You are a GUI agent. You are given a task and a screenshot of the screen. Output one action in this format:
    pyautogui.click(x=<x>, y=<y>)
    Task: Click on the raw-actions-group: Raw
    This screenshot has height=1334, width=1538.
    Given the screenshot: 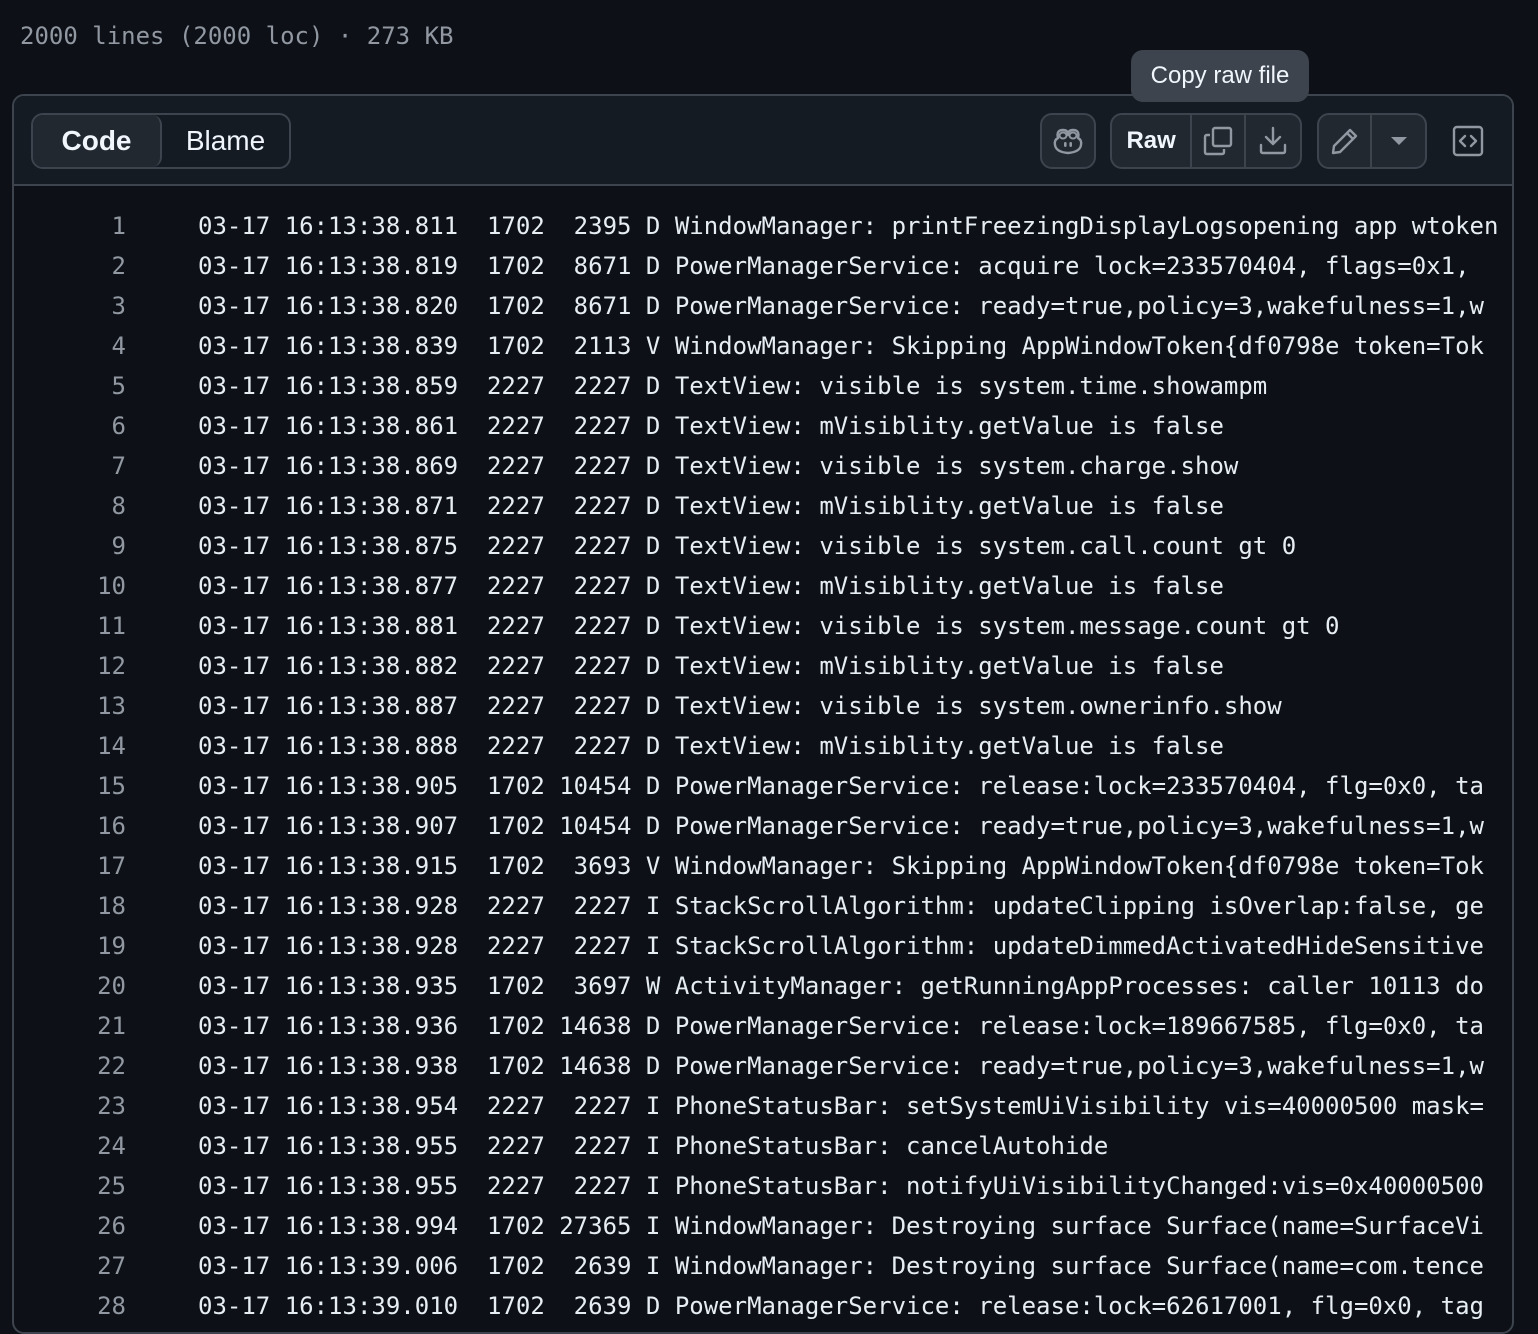 What is the action you would take?
    pyautogui.click(x=1206, y=141)
    